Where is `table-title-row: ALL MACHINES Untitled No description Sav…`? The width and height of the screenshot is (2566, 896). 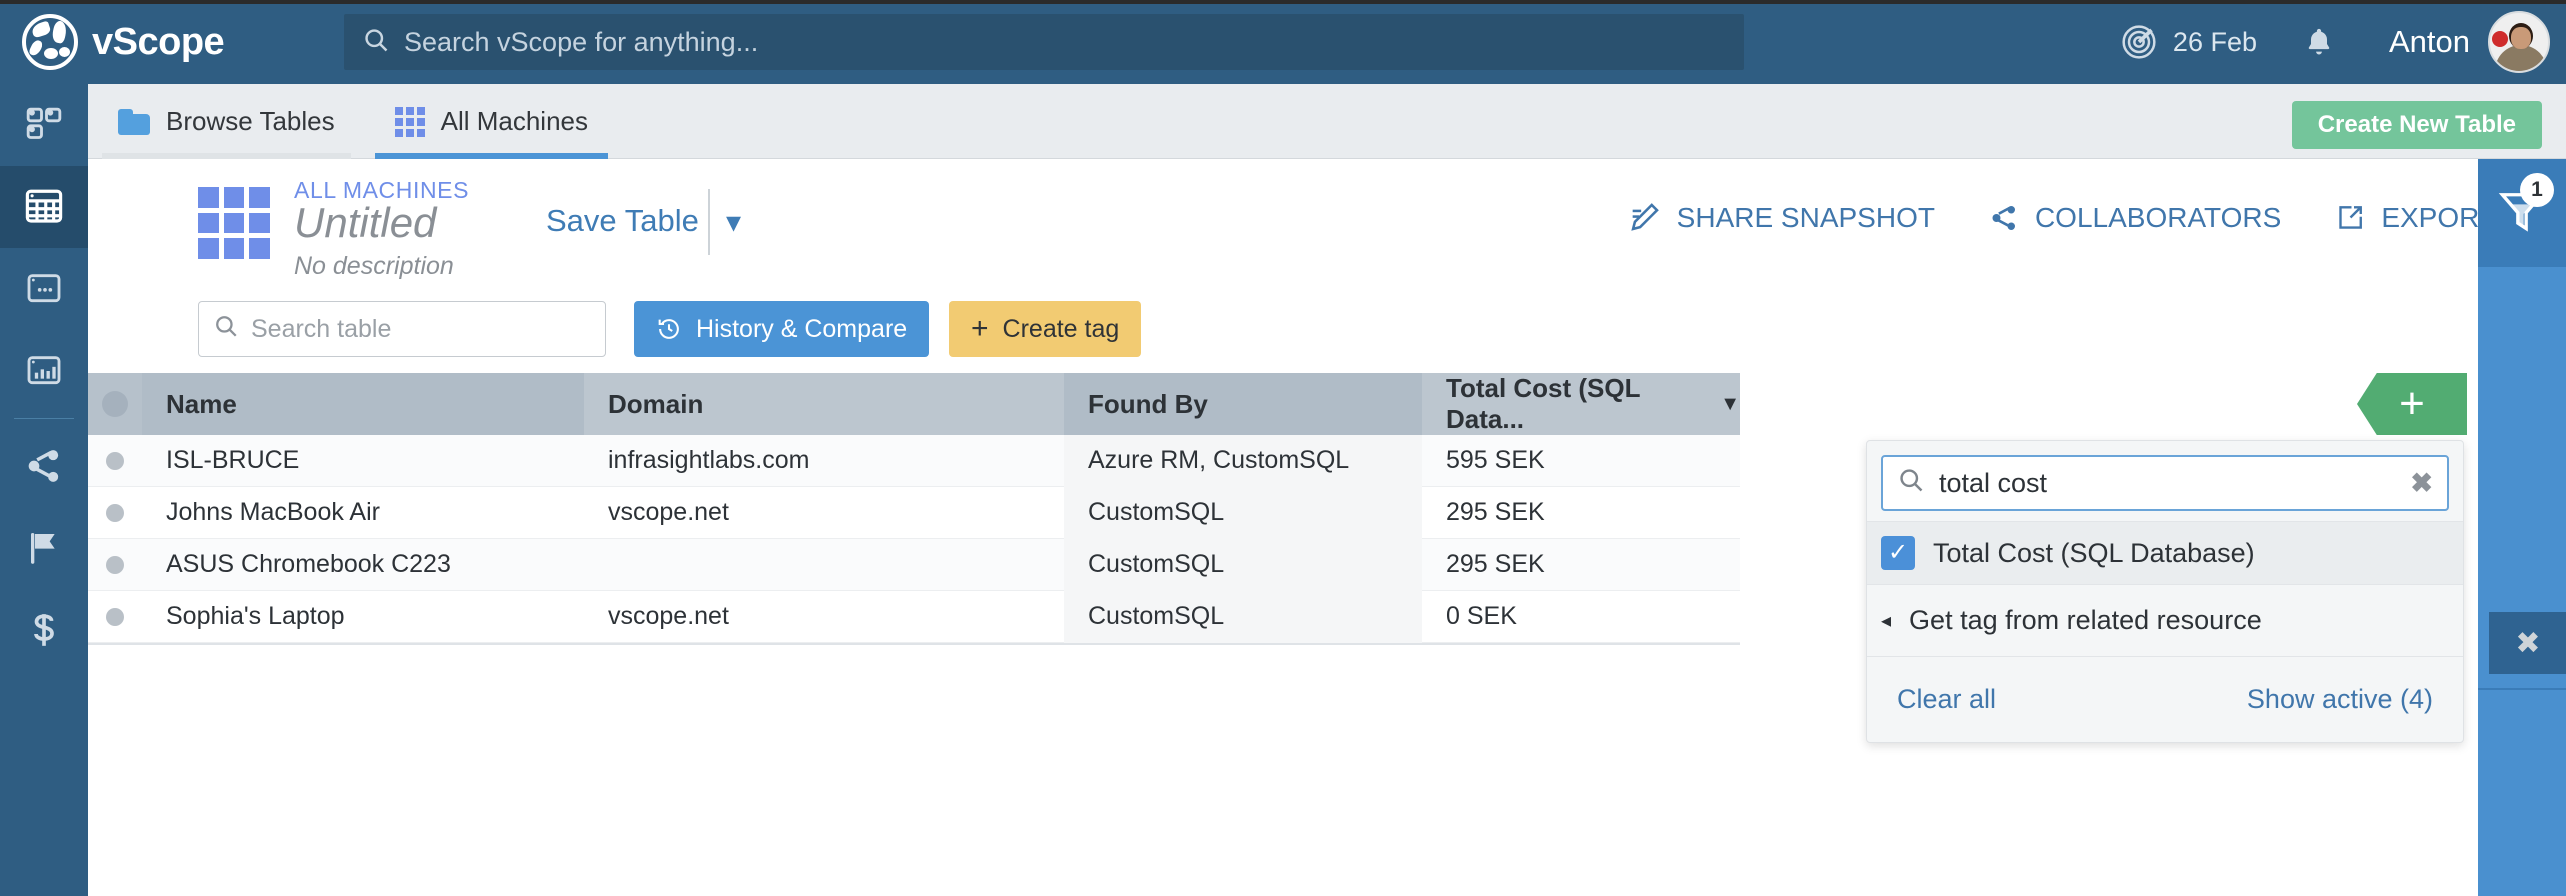
table-title-row: ALL MACHINES Untitled No description Sav… is located at coordinates (1327, 224).